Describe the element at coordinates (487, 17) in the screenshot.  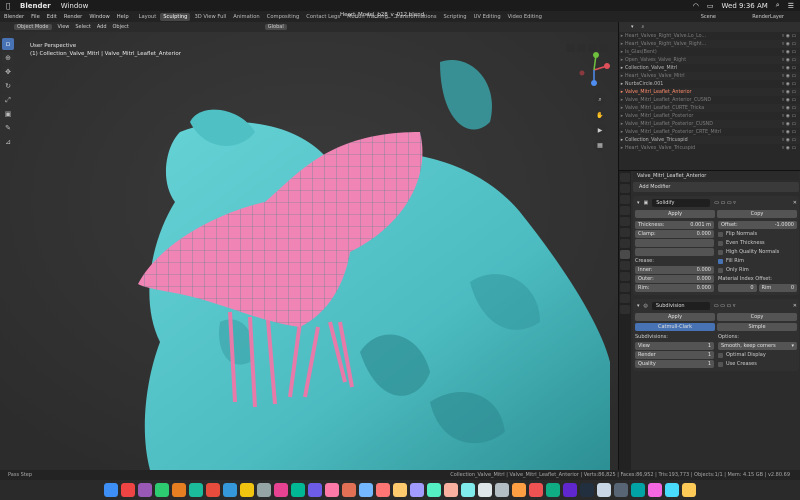
I see `workspace-tab: UV Editing` at that location.